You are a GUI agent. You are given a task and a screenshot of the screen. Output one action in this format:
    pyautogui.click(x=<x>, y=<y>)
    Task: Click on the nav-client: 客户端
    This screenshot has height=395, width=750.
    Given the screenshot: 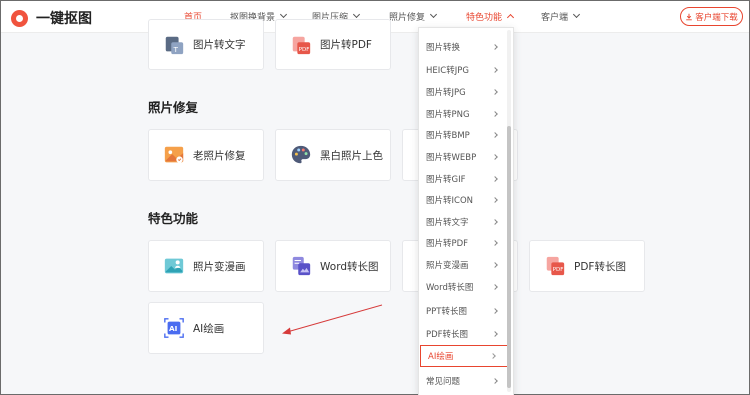 What is the action you would take?
    pyautogui.click(x=561, y=16)
    